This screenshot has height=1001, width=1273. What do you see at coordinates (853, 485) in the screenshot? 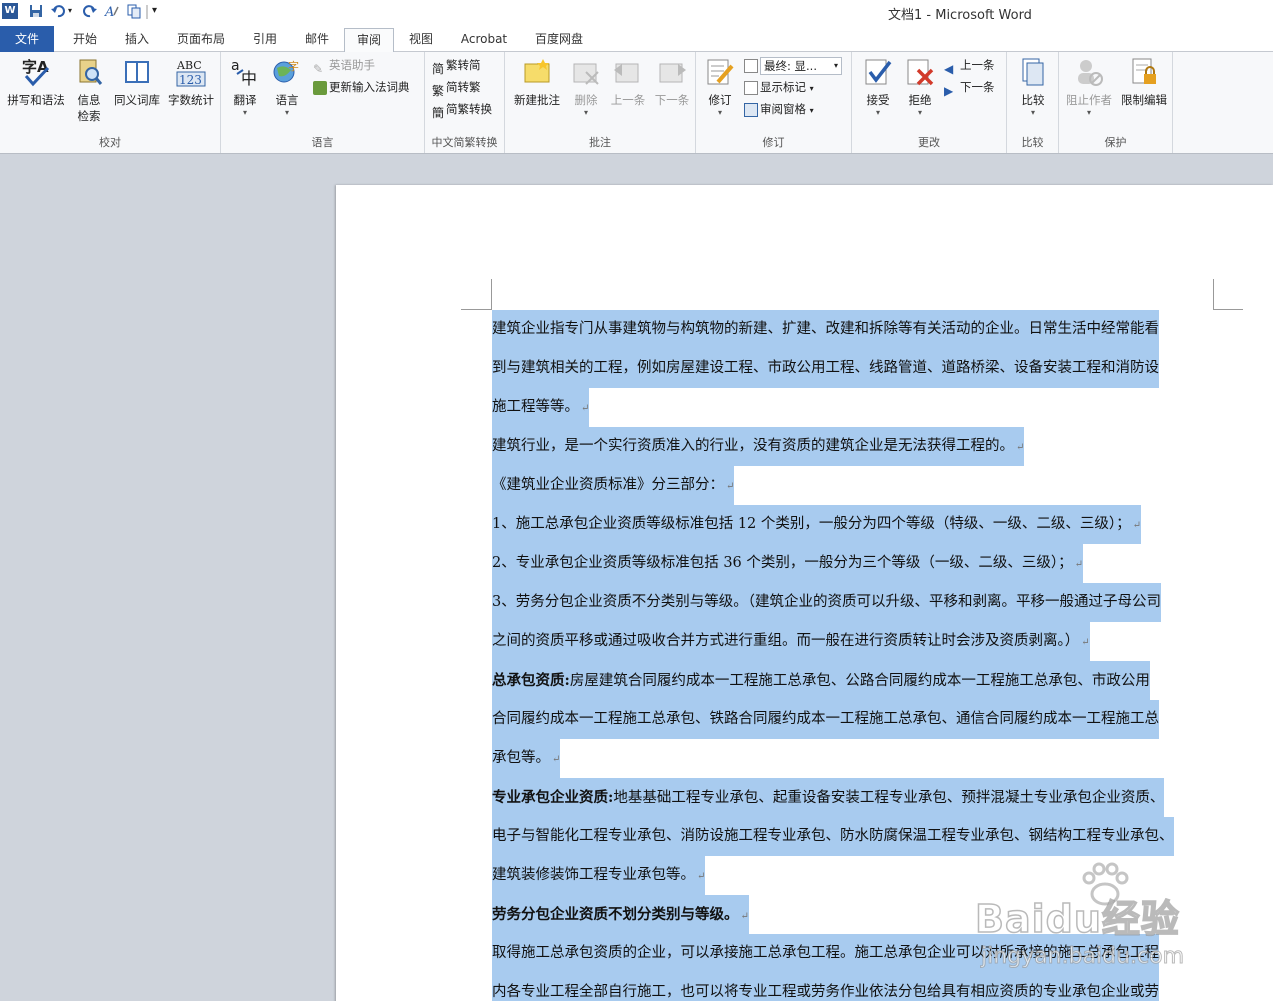
I see `paragraph-line: 《建筑业企业资质标准》分三部分： ↵` at bounding box center [853, 485].